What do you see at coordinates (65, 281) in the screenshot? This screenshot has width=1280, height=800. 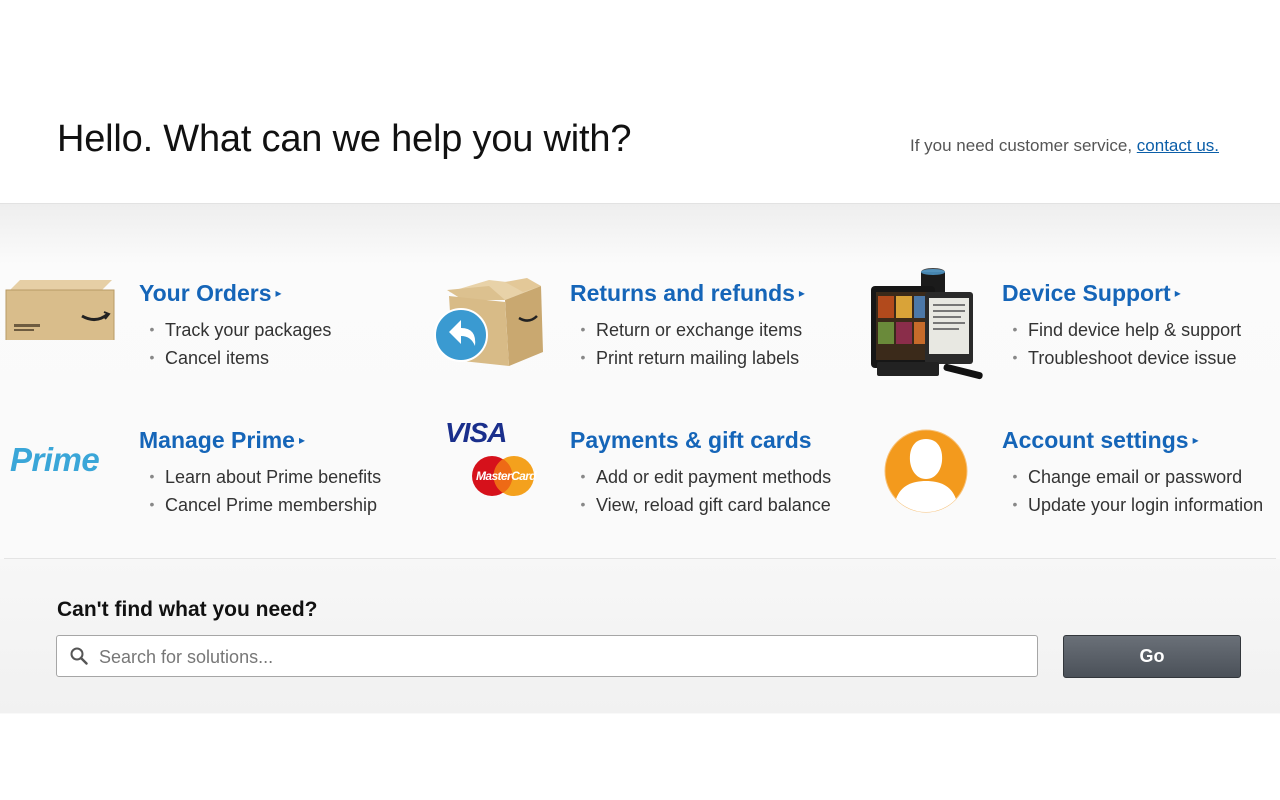 I see `package-box-icon` at bounding box center [65, 281].